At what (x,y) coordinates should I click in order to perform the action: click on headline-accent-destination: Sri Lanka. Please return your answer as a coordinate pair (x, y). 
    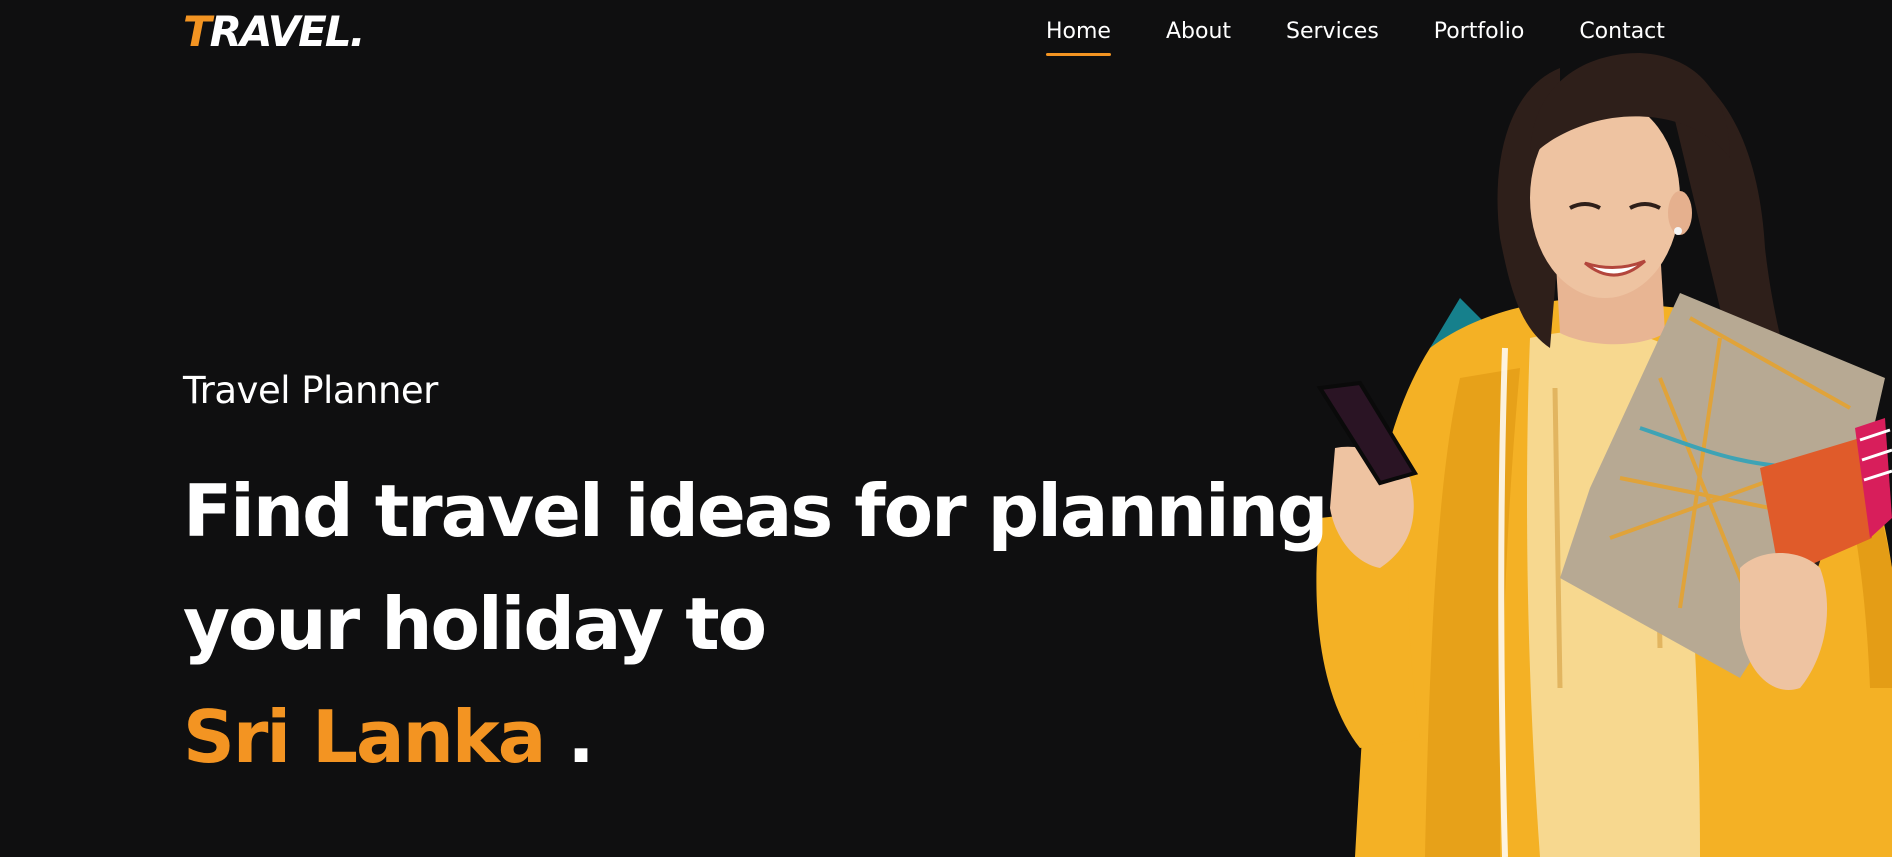
    Looking at the image, I should click on (364, 737).